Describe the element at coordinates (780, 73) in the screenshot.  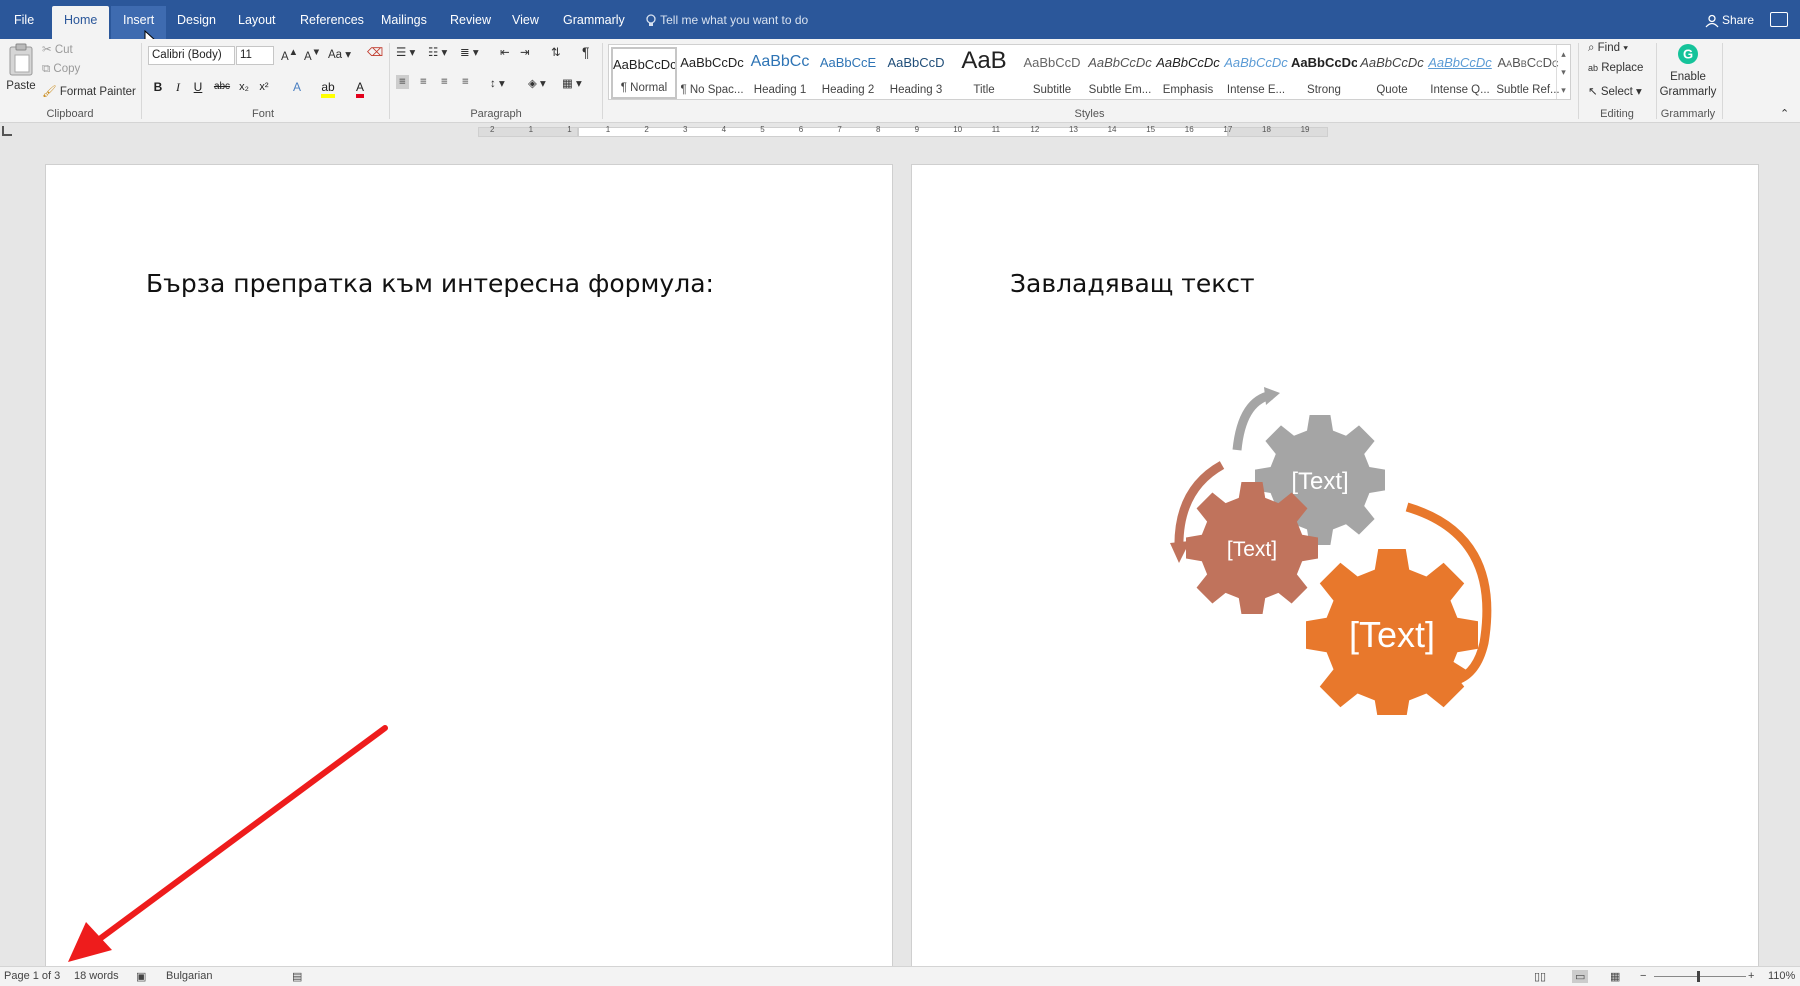
I see `style-heading-1: AaBbCc Heading 1` at that location.